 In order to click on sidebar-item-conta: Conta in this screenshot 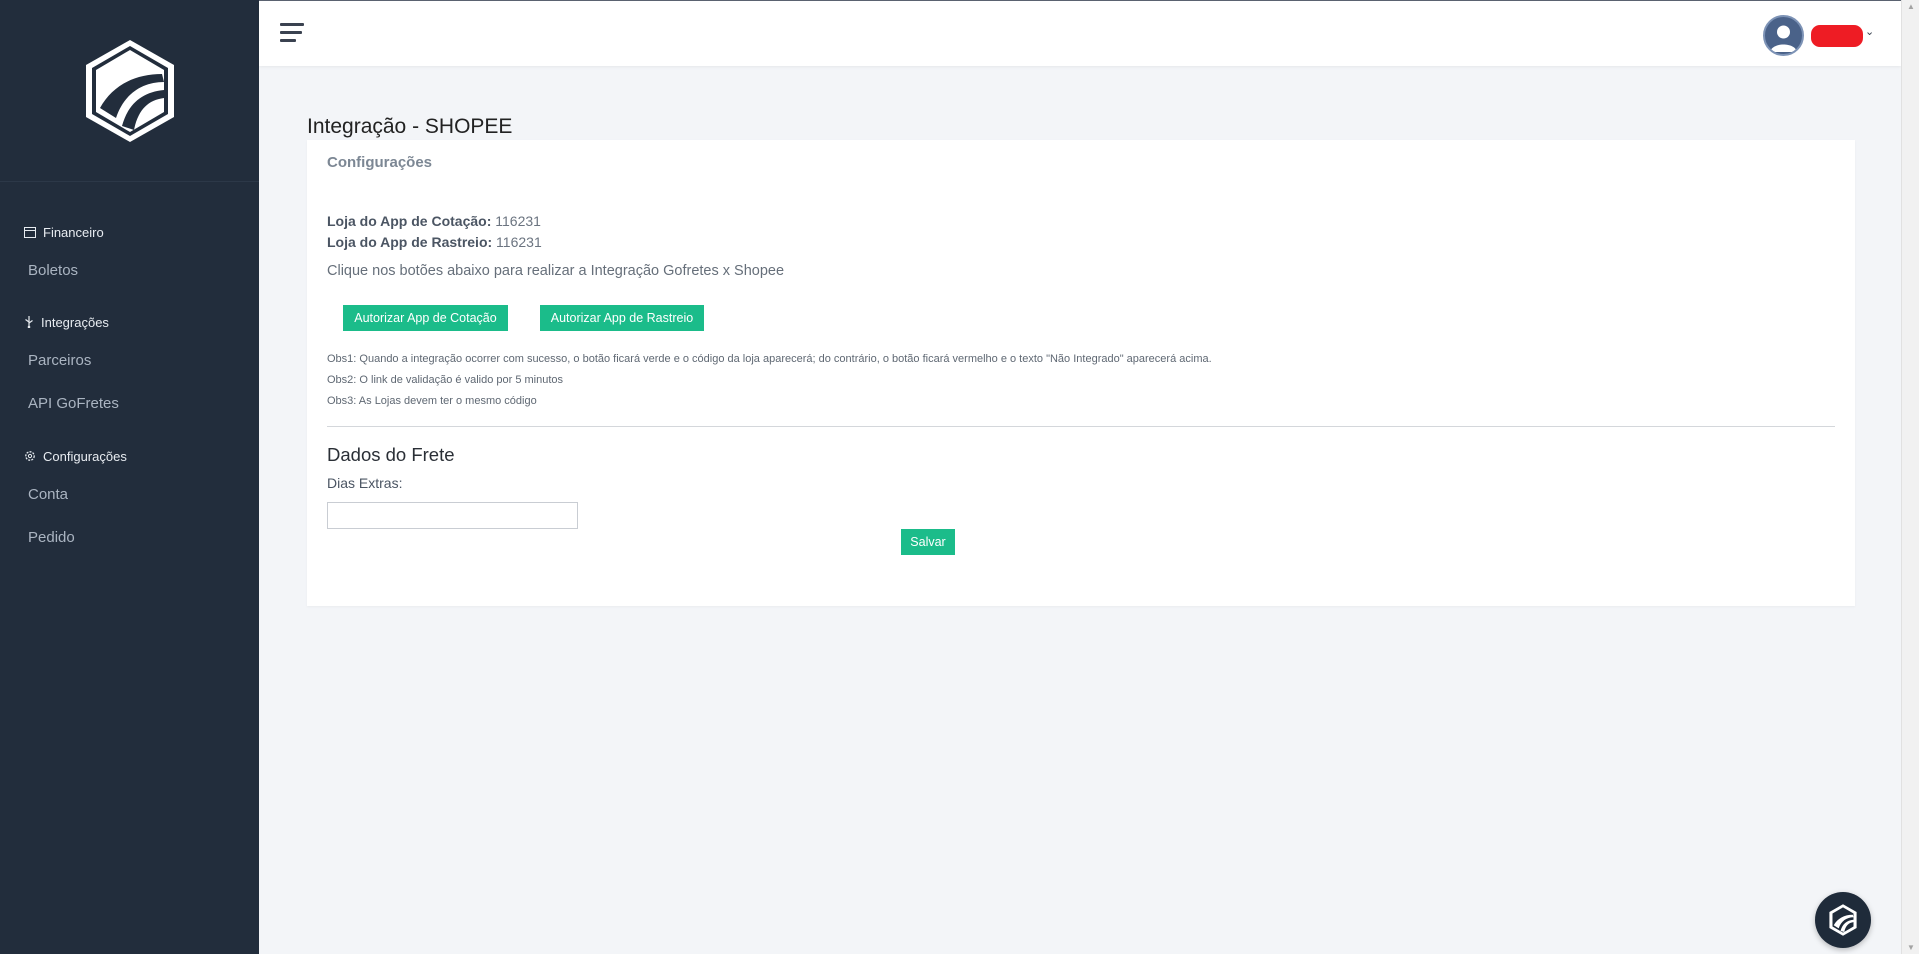, I will do `click(34, 494)`.